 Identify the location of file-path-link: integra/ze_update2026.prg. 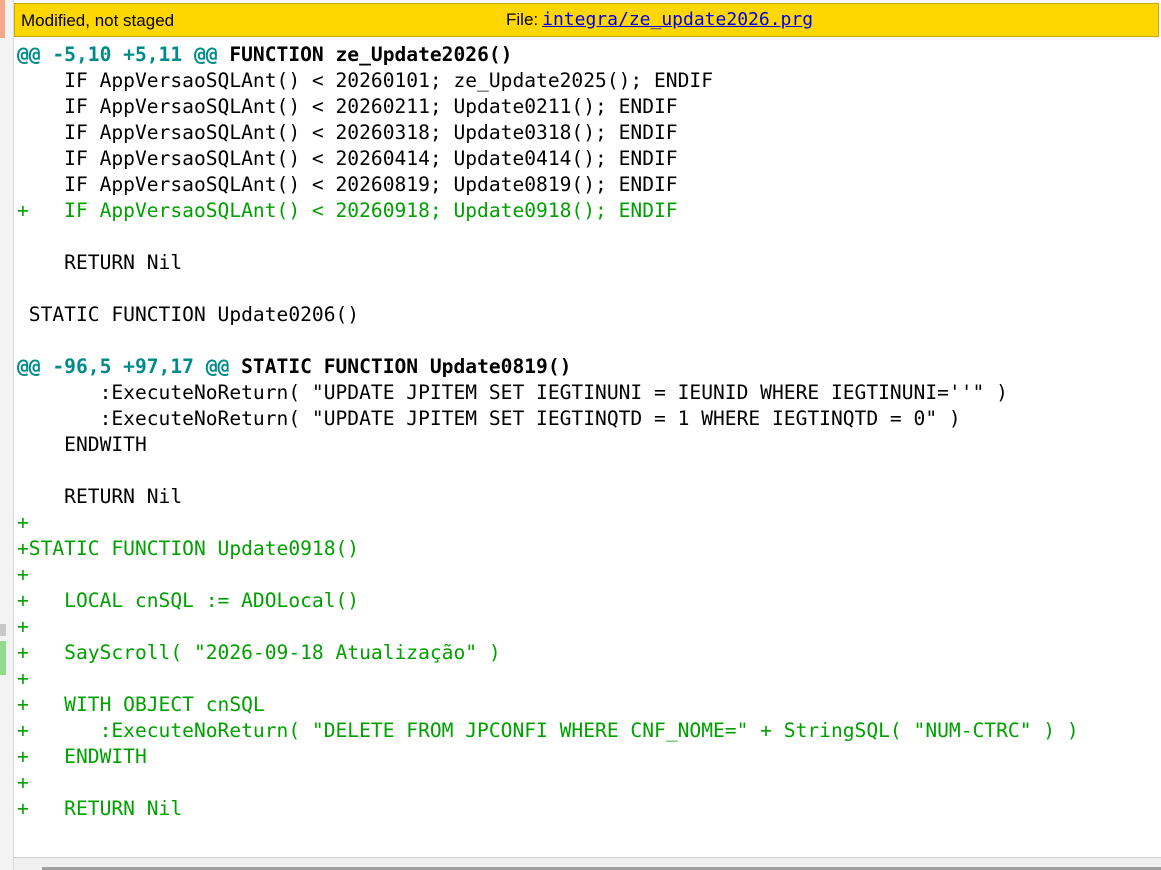
(677, 19).